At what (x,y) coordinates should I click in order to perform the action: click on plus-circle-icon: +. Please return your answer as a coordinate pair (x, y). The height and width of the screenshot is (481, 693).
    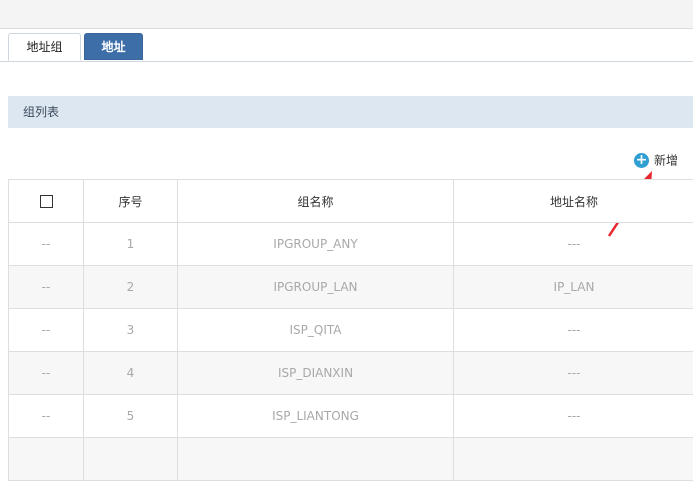
    Looking at the image, I should click on (641, 160).